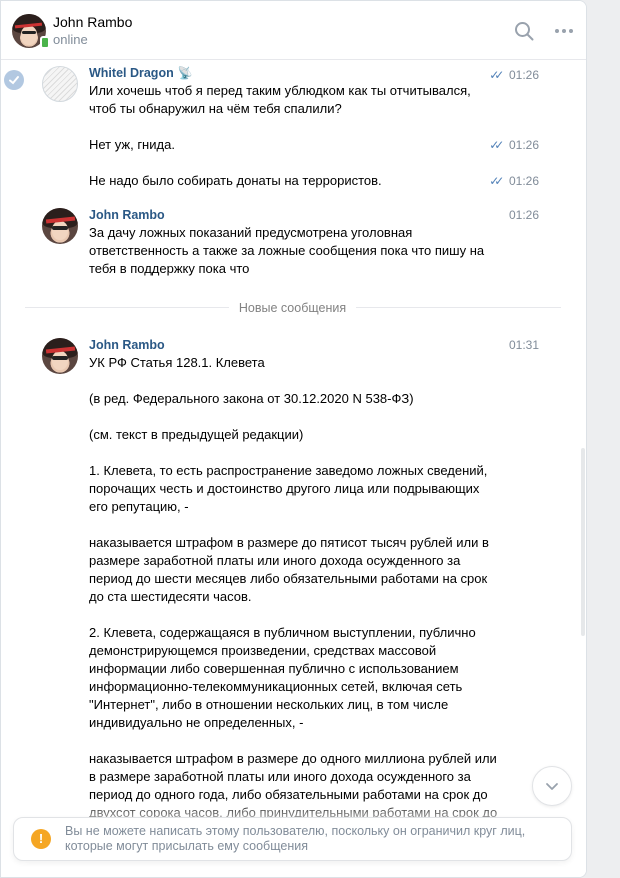 Image resolution: width=620 pixels, height=878 pixels. What do you see at coordinates (185, 73) in the screenshot?
I see `satellite-emoji: 📡` at bounding box center [185, 73].